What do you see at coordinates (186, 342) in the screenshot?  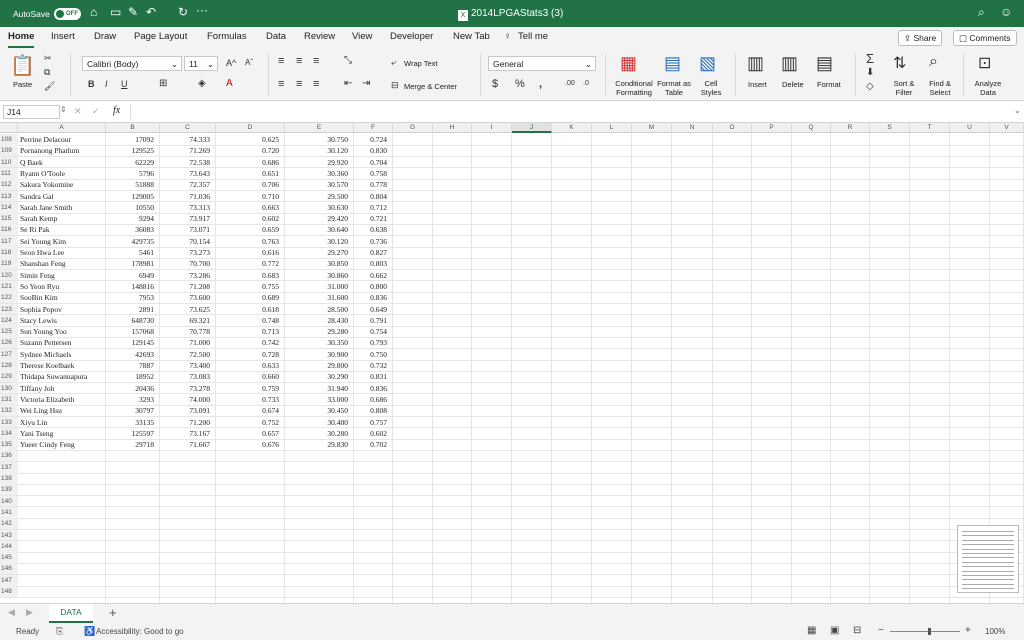 I see `cell-c: 71.000` at bounding box center [186, 342].